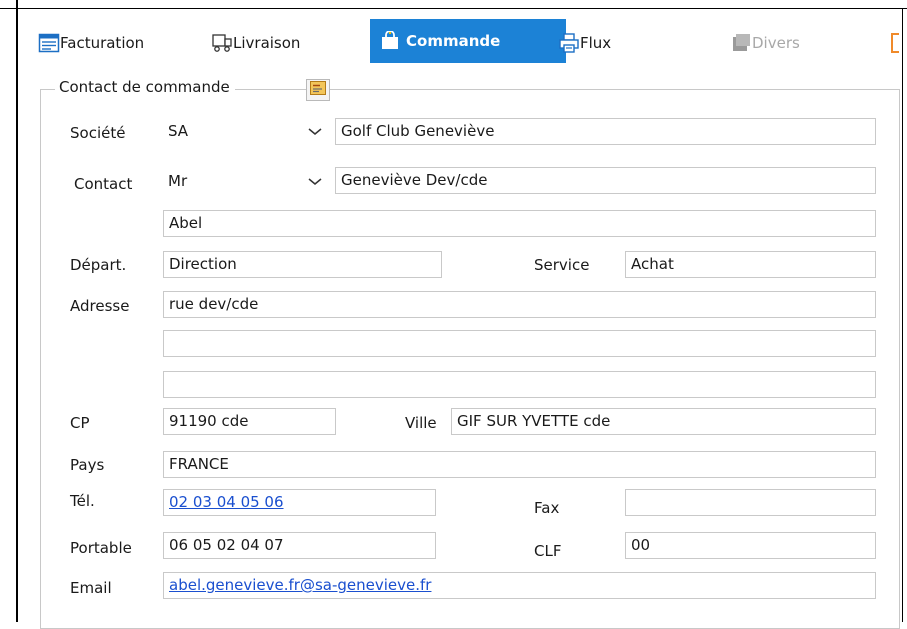 The image size is (907, 629). I want to click on fax-label: Fax, so click(547, 508).